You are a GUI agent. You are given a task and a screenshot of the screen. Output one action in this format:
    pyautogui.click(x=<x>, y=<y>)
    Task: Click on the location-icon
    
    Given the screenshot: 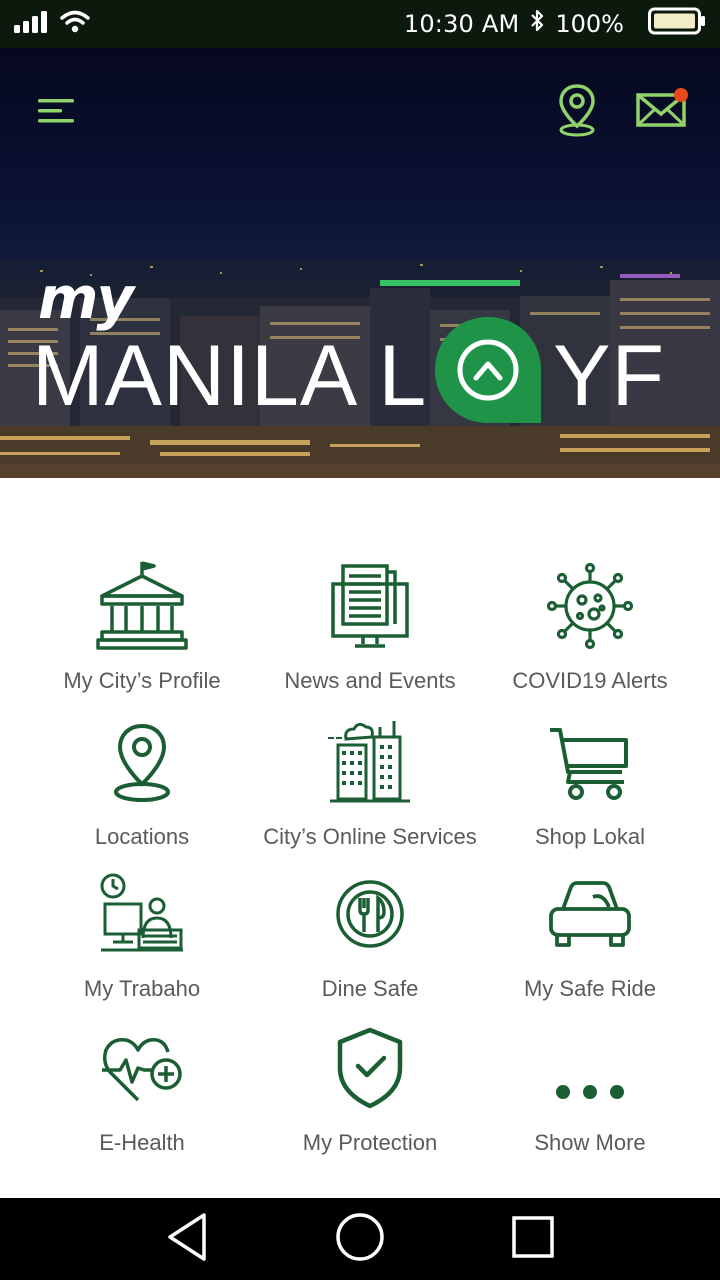 What is the action you would take?
    pyautogui.click(x=142, y=762)
    